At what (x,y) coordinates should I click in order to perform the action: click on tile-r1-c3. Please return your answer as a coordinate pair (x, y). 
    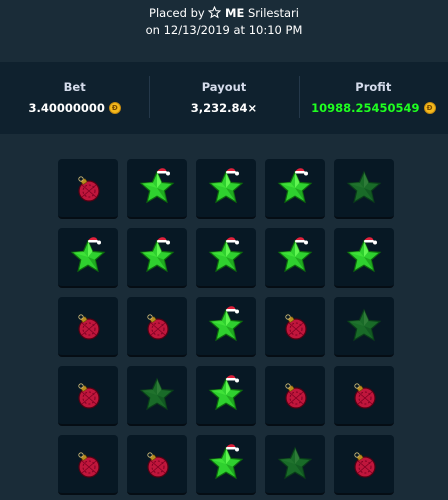
    Looking at the image, I should click on (226, 189).